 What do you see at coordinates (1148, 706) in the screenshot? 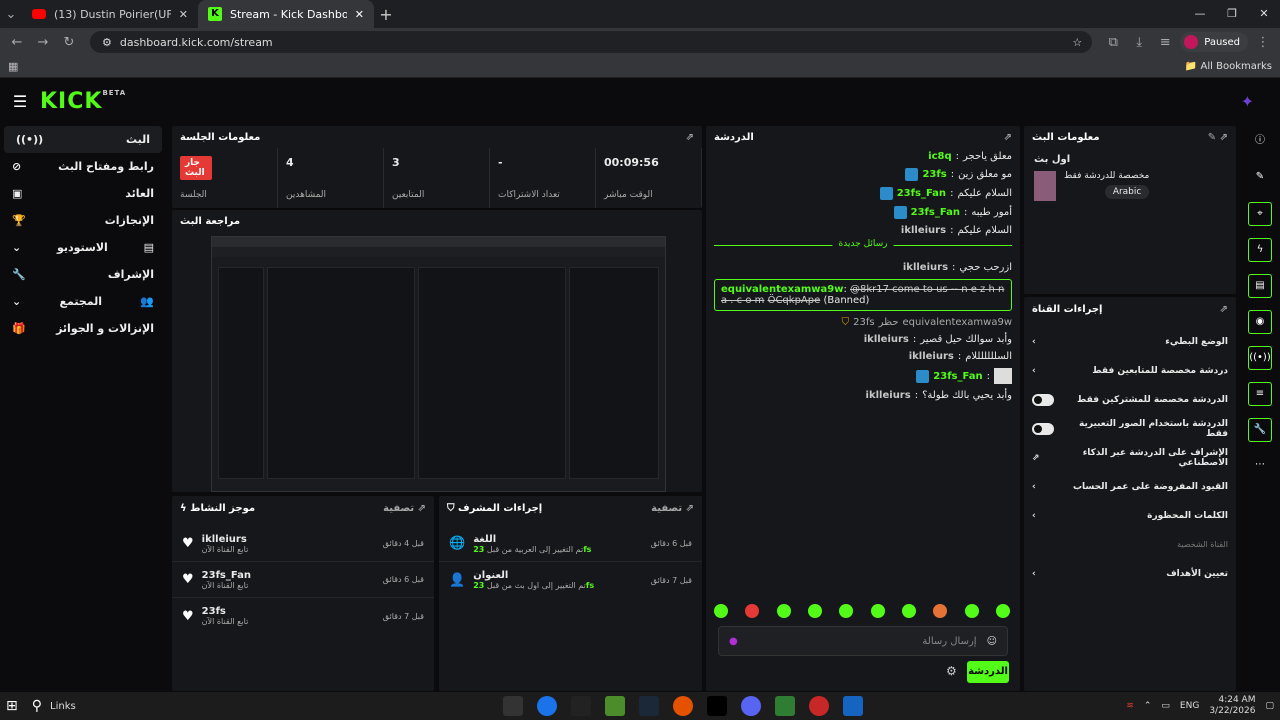
I see `chevron-up-icon: ⌃` at bounding box center [1148, 706].